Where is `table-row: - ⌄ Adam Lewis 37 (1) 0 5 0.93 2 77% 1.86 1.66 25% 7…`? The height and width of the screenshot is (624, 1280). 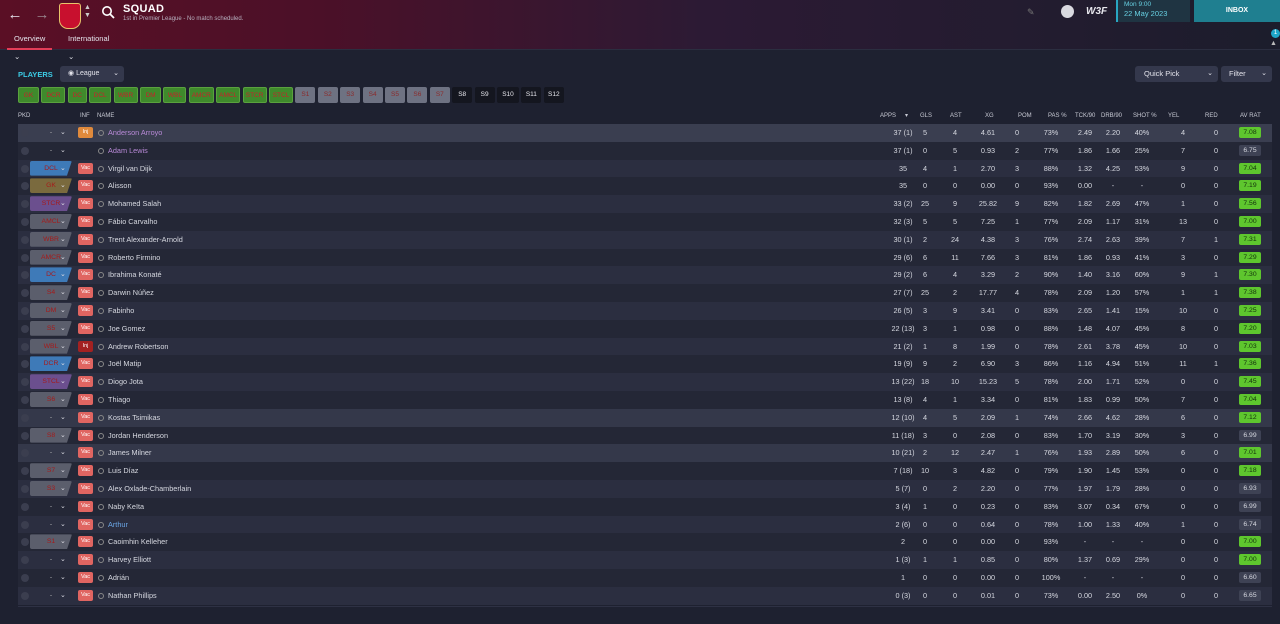 table-row: - ⌄ Adam Lewis 37 (1) 0 5 0.93 2 77% 1.86 1.66 25% 7… is located at coordinates (645, 150).